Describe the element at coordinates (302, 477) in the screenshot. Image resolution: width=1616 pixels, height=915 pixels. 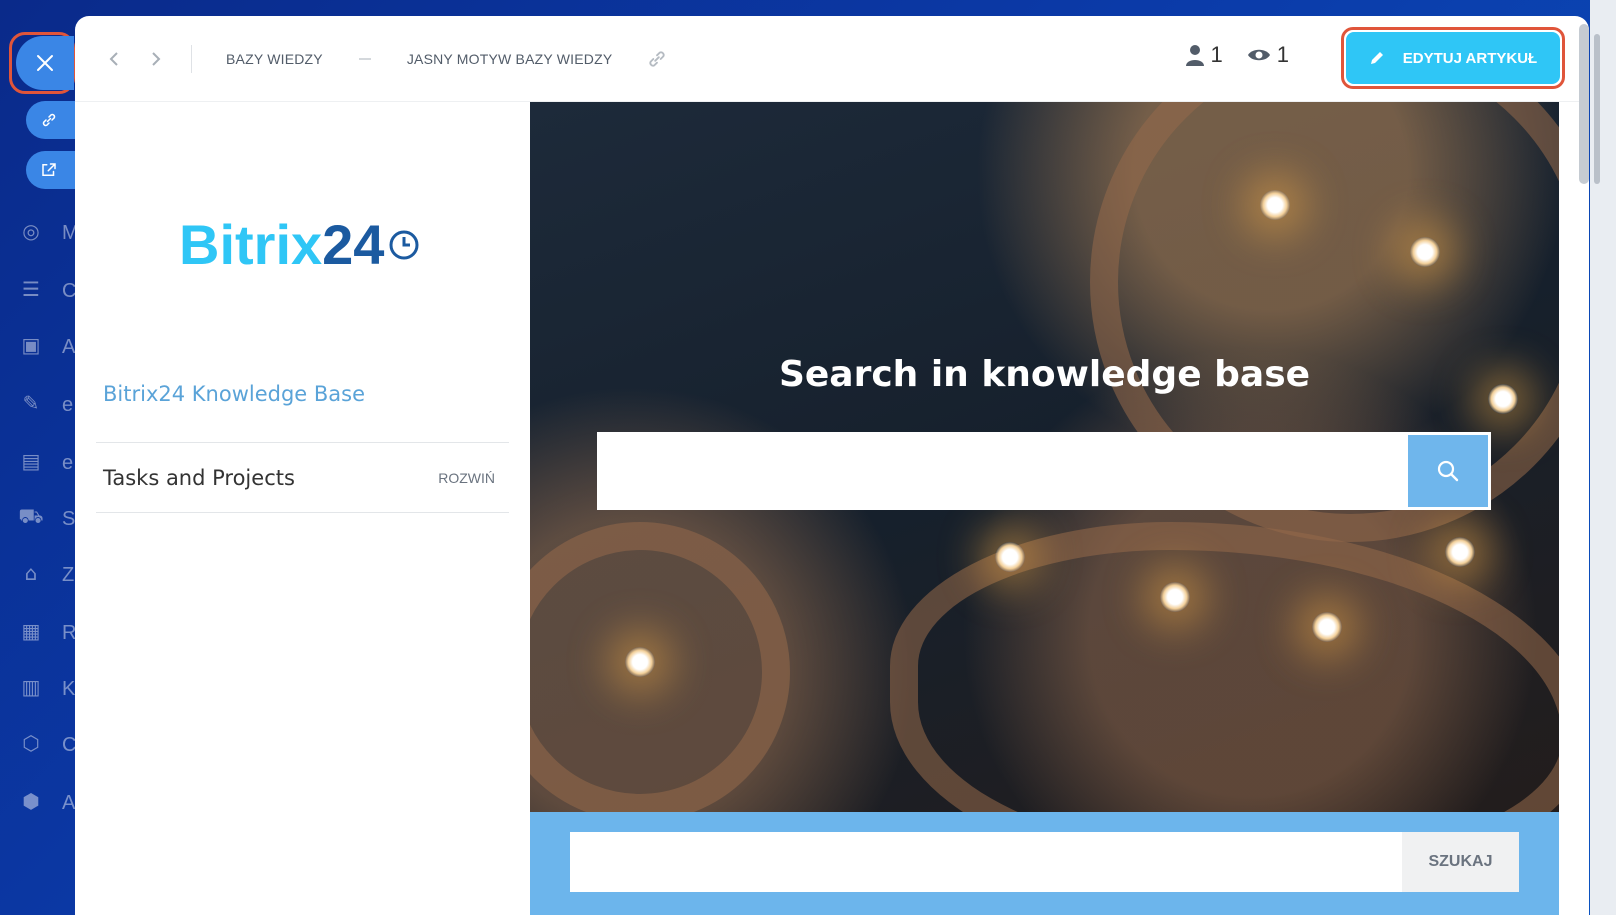
I see `menu-item-tasks-and-projects: Tasks and Projects ROZWIŃ` at that location.